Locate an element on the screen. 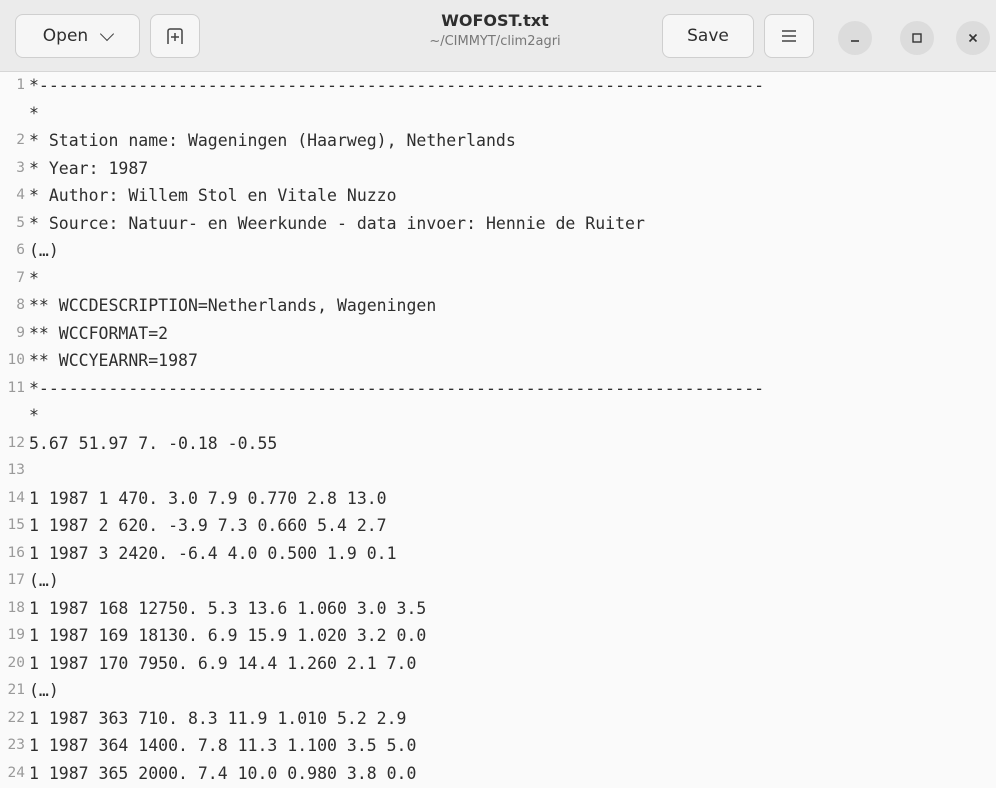 The height and width of the screenshot is (788, 996). line-number: 16 is located at coordinates (16, 552).